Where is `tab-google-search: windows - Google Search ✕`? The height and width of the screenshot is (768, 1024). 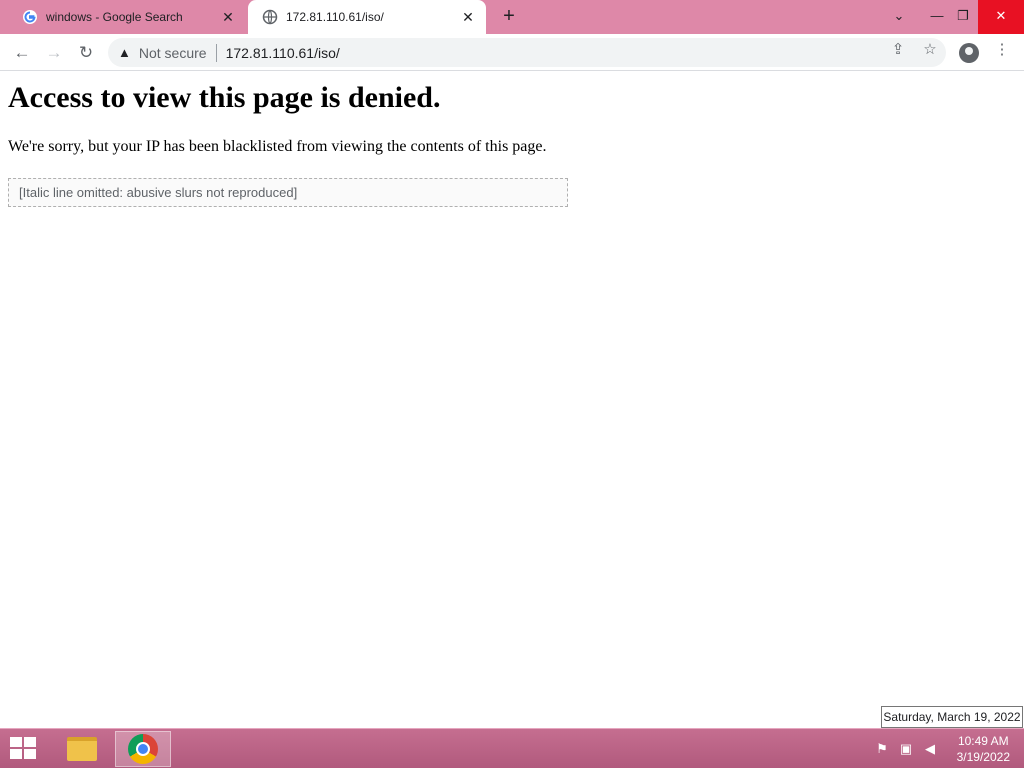 tab-google-search: windows - Google Search ✕ is located at coordinates (127, 17).